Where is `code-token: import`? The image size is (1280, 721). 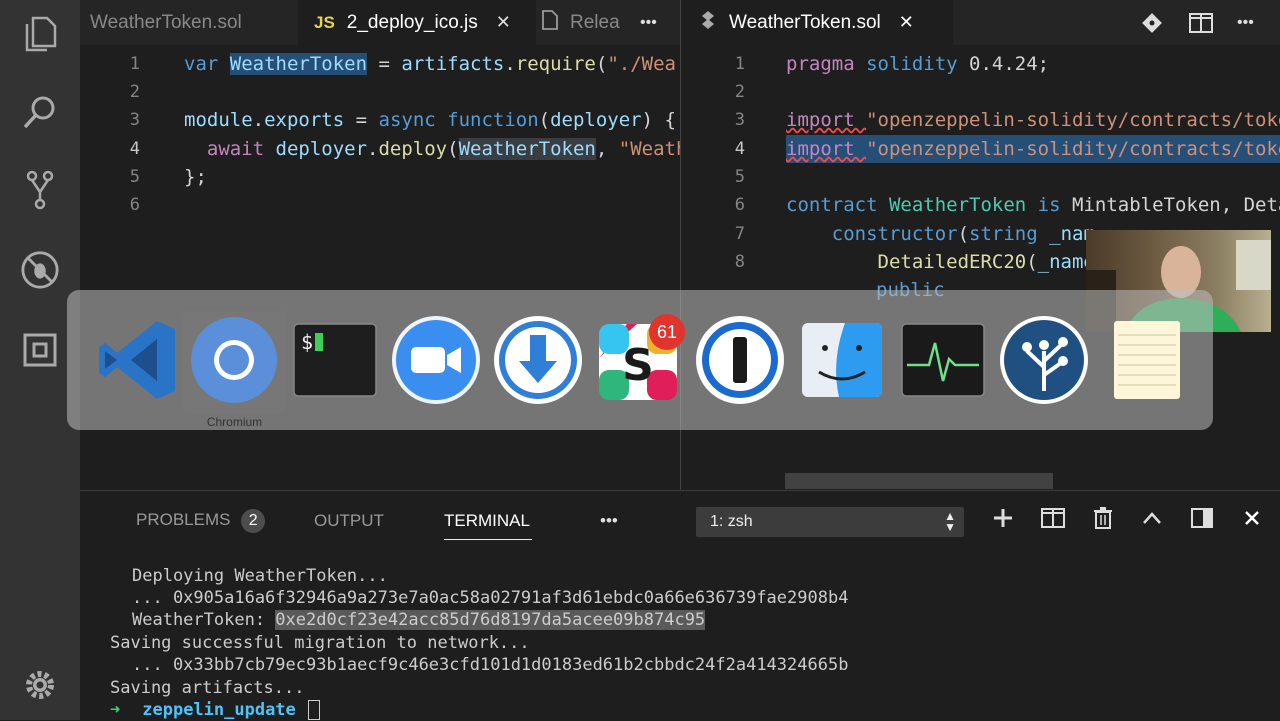 code-token: import is located at coordinates (826, 149).